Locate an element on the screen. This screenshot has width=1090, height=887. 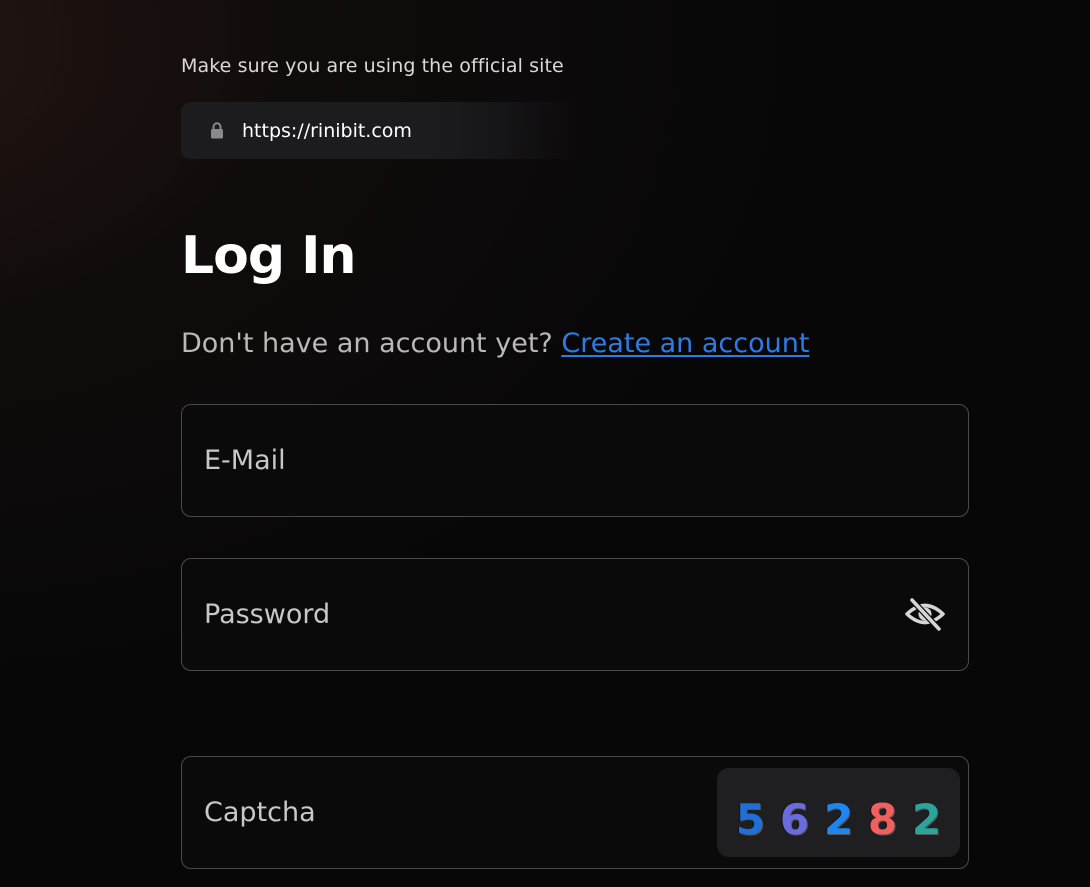
captcha-digit: 6 is located at coordinates (794, 819).